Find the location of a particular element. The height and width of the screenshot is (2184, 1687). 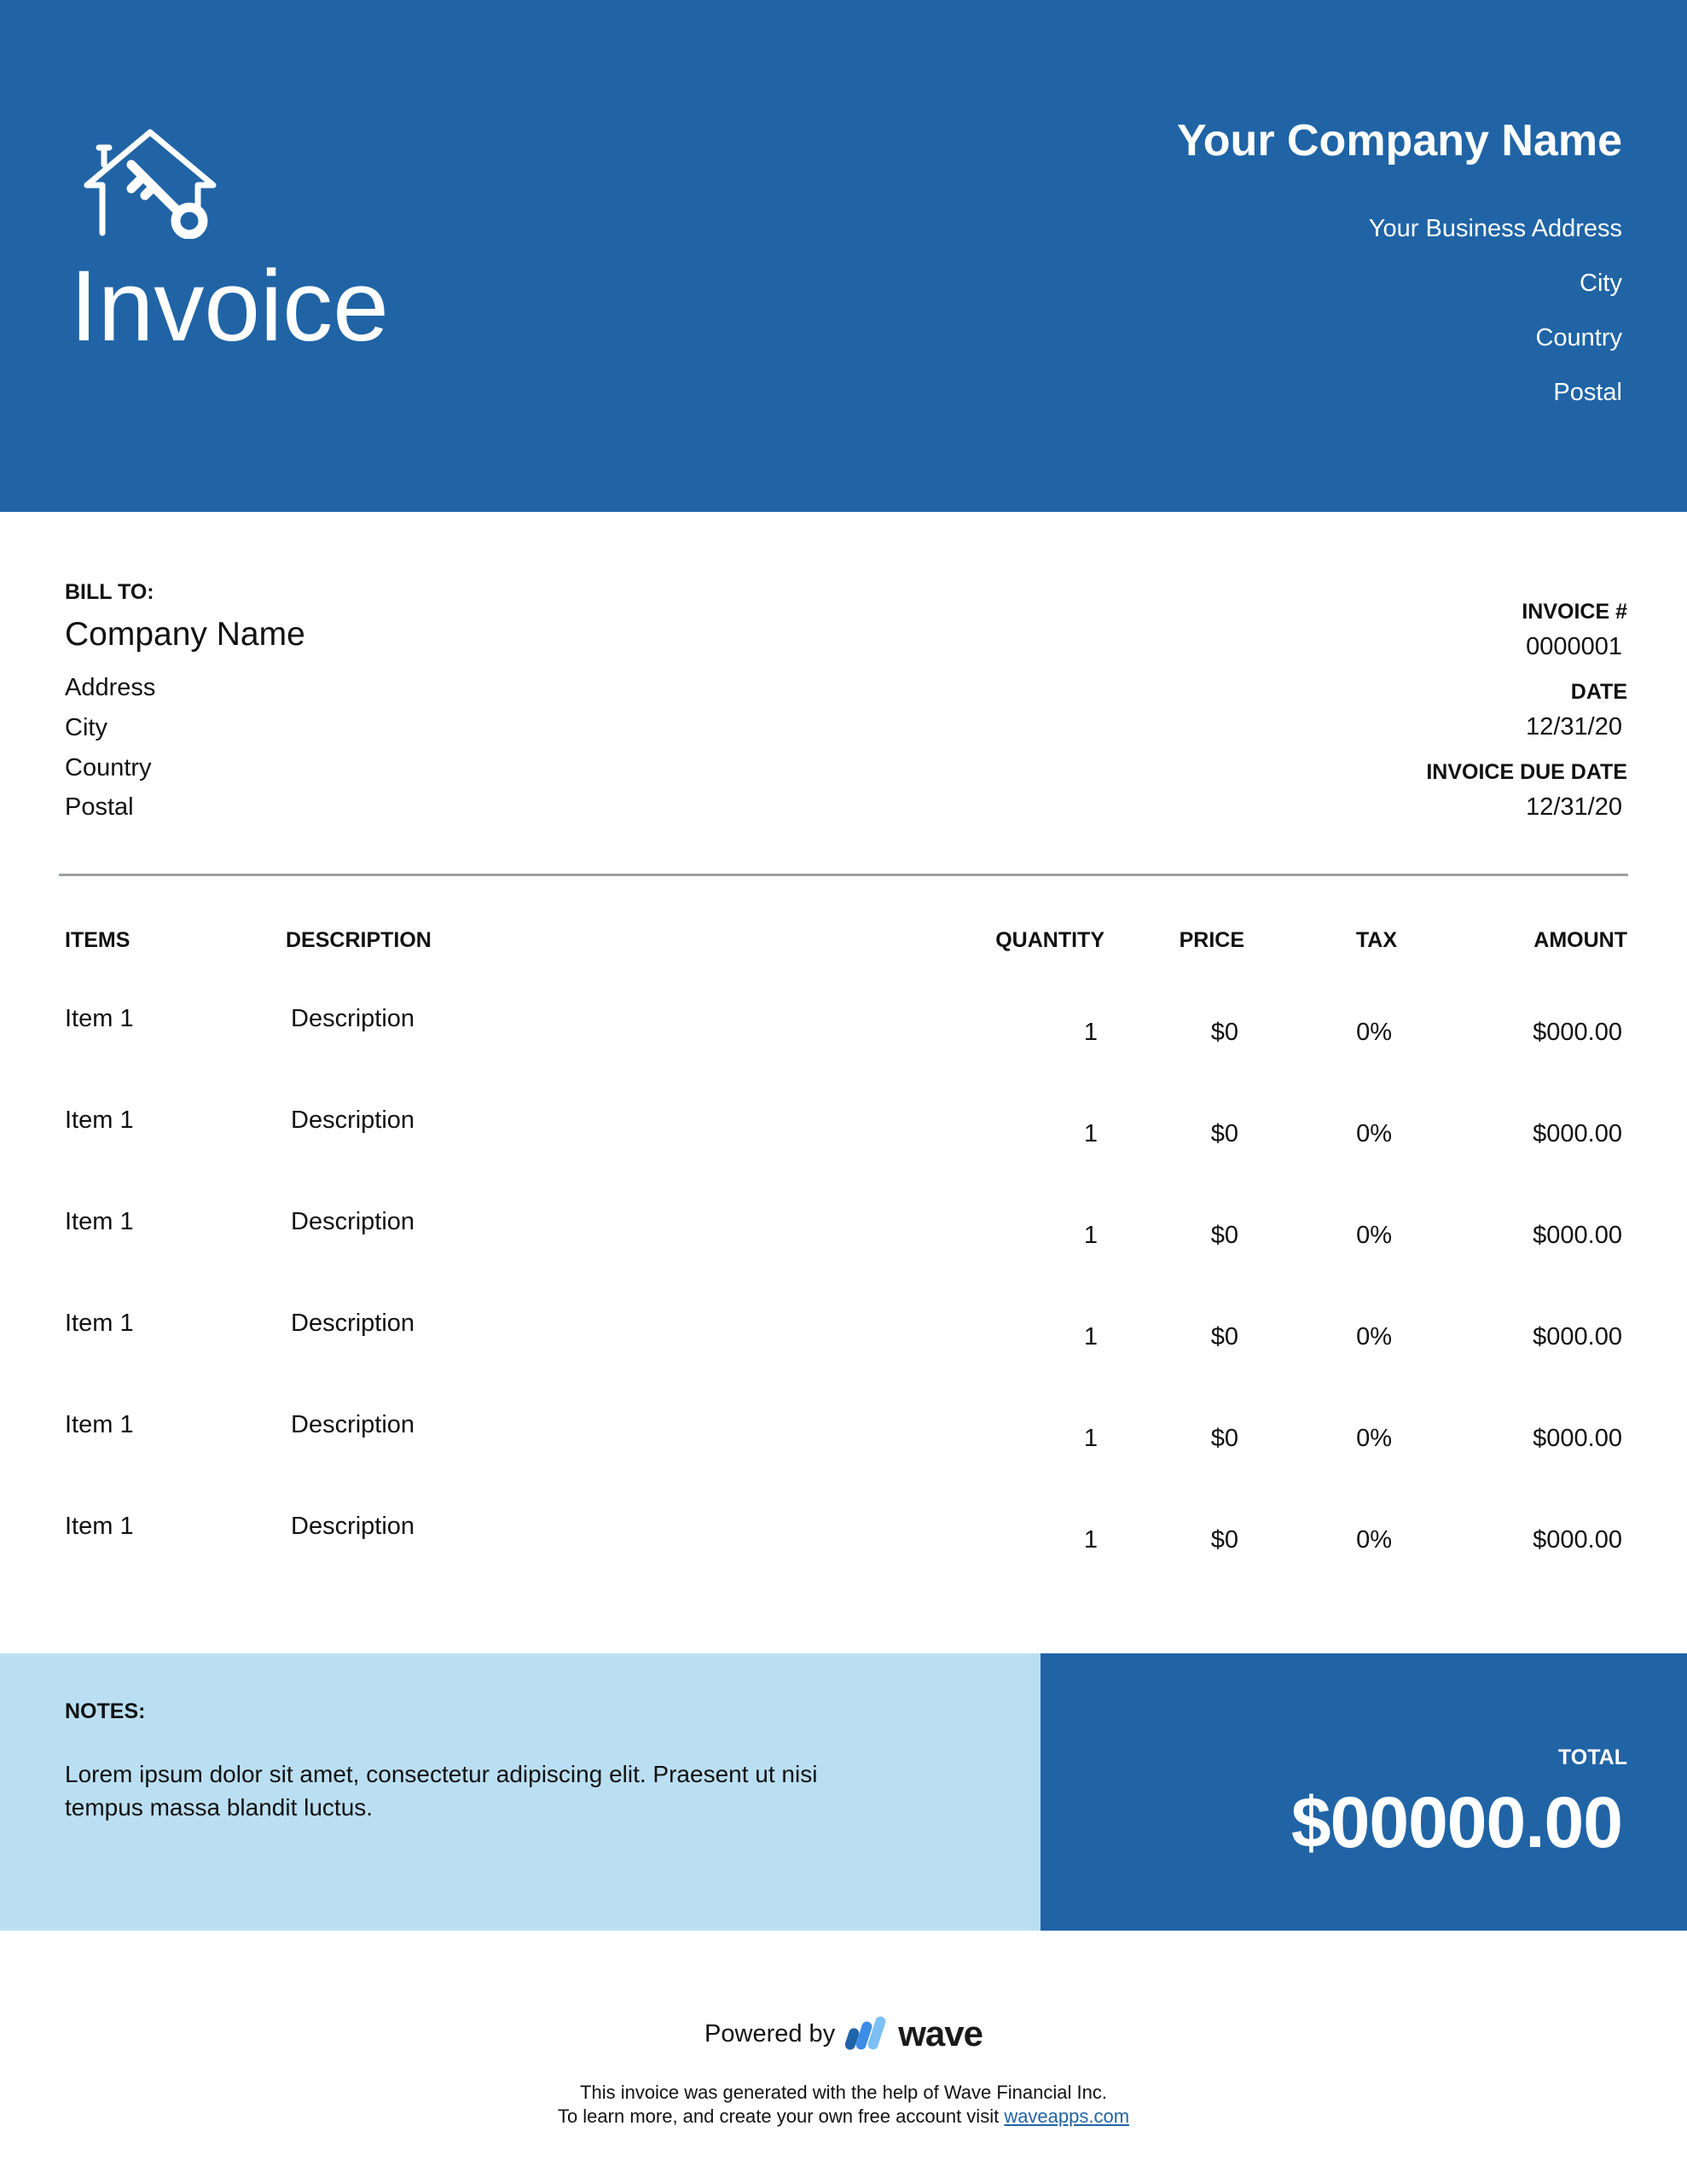

column-header-price: PRICE is located at coordinates (1212, 940).